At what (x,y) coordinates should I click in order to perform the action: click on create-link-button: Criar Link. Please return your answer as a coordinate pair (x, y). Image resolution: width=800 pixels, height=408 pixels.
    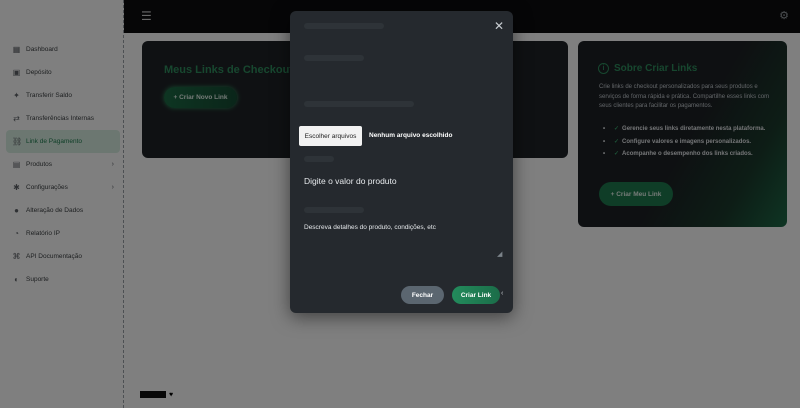
    Looking at the image, I should click on (476, 295).